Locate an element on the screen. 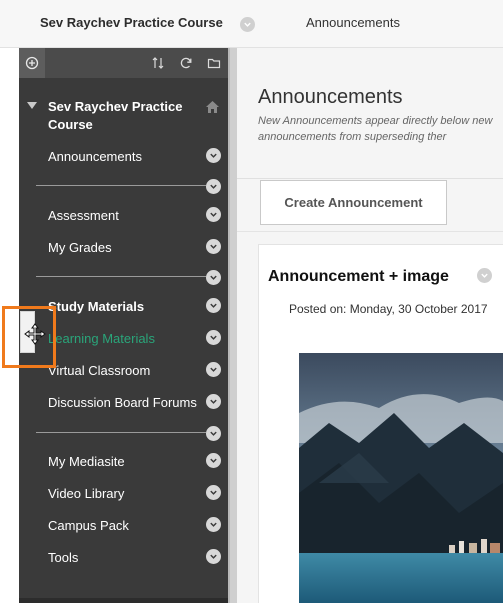 The image size is (503, 603). announcement-menu-chevron-icon is located at coordinates (484, 275).